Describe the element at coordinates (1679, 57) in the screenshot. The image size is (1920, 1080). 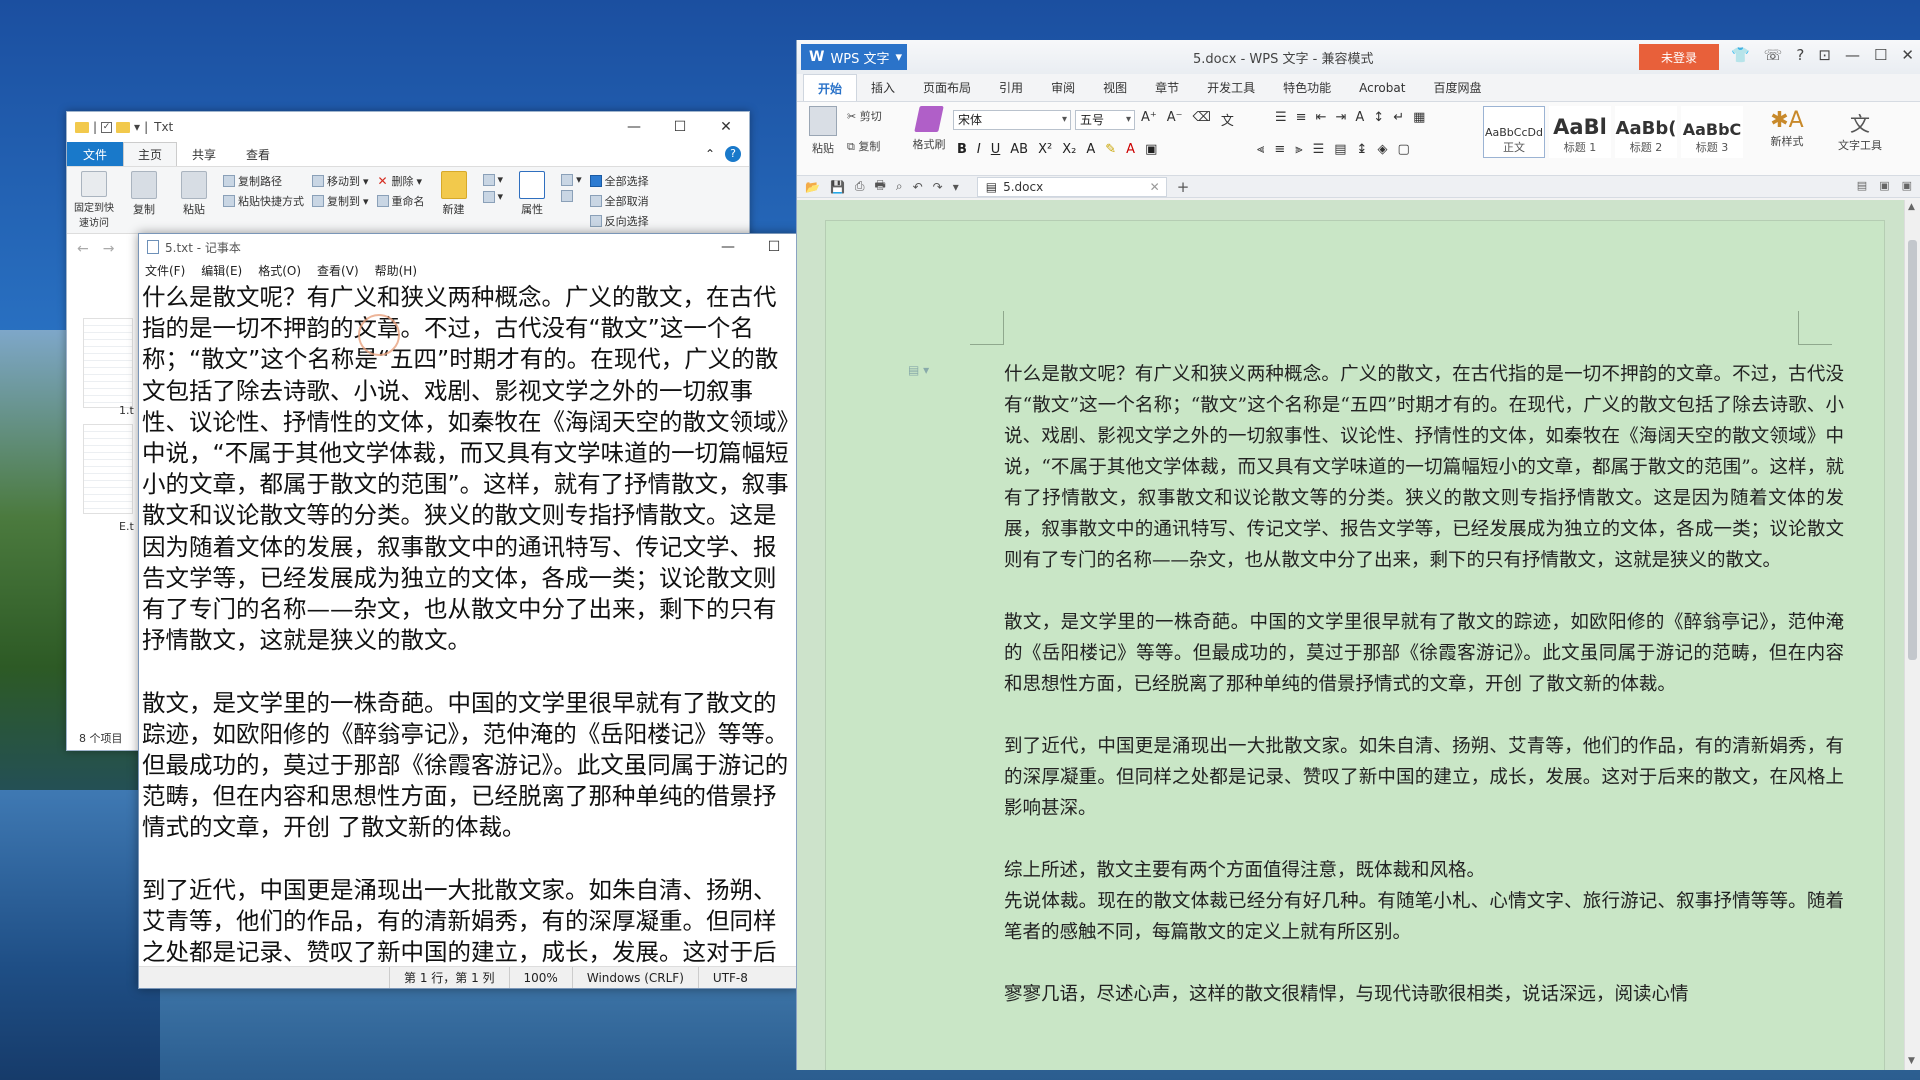
I see `login-button: 未登录` at that location.